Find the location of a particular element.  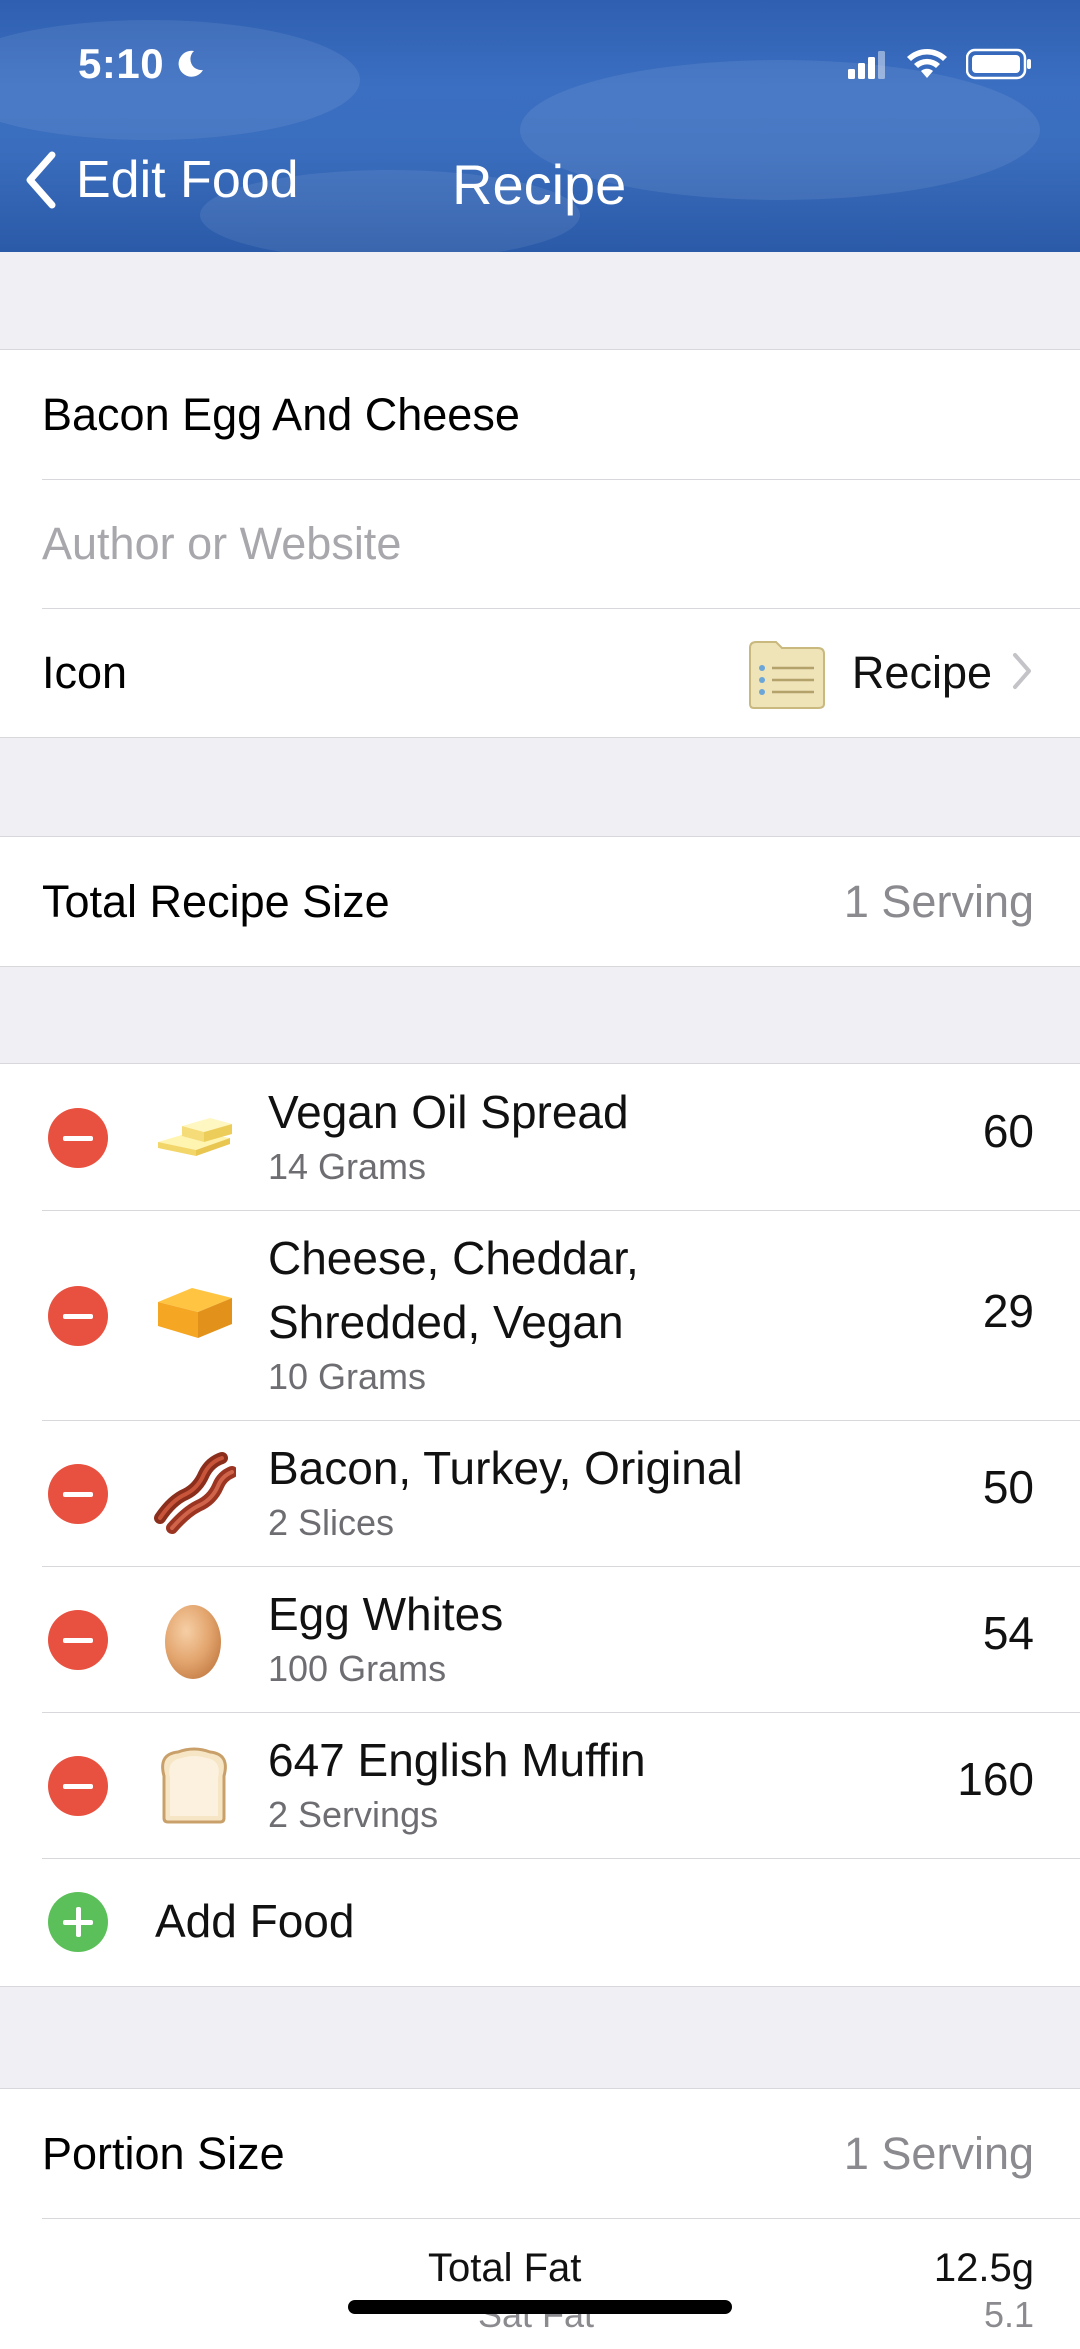

total-fat-label: Total Fat is located at coordinates (505, 2268).